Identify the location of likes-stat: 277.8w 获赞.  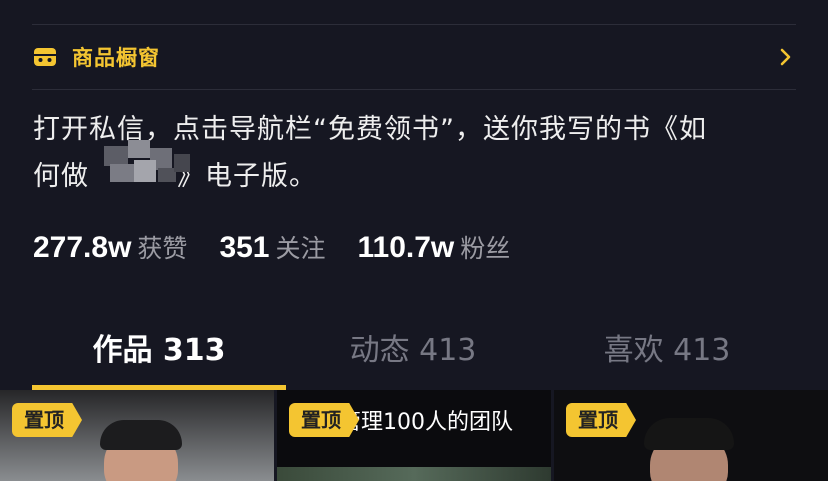
(110, 247).